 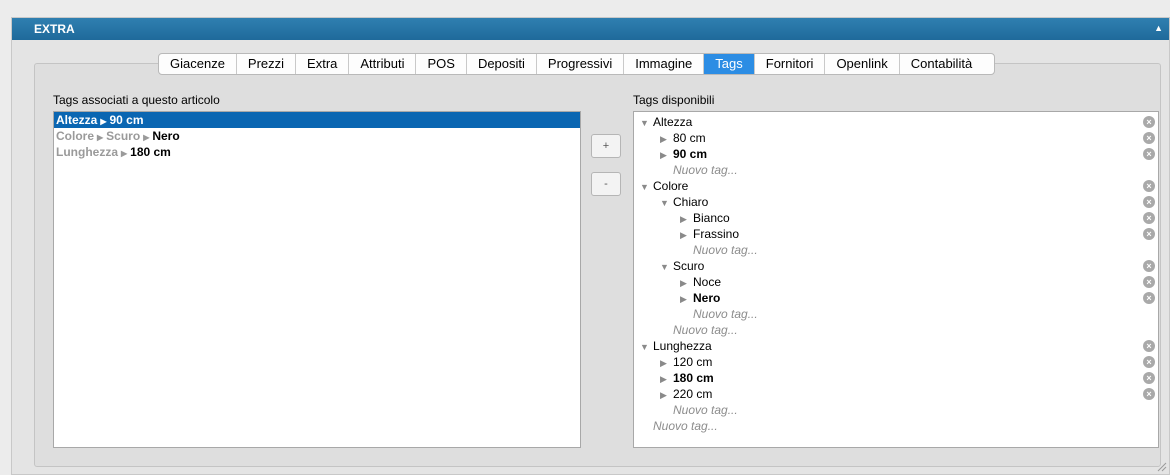 I want to click on tab-contabilit: Contabilità, so click(x=947, y=64).